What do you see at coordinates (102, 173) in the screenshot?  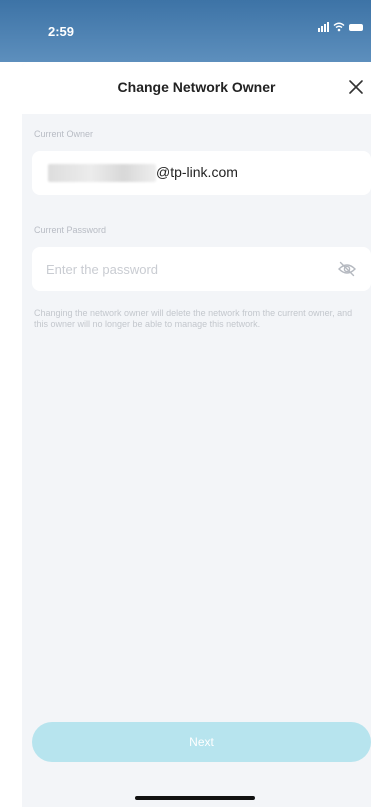 I see `owner-email-redacted` at bounding box center [102, 173].